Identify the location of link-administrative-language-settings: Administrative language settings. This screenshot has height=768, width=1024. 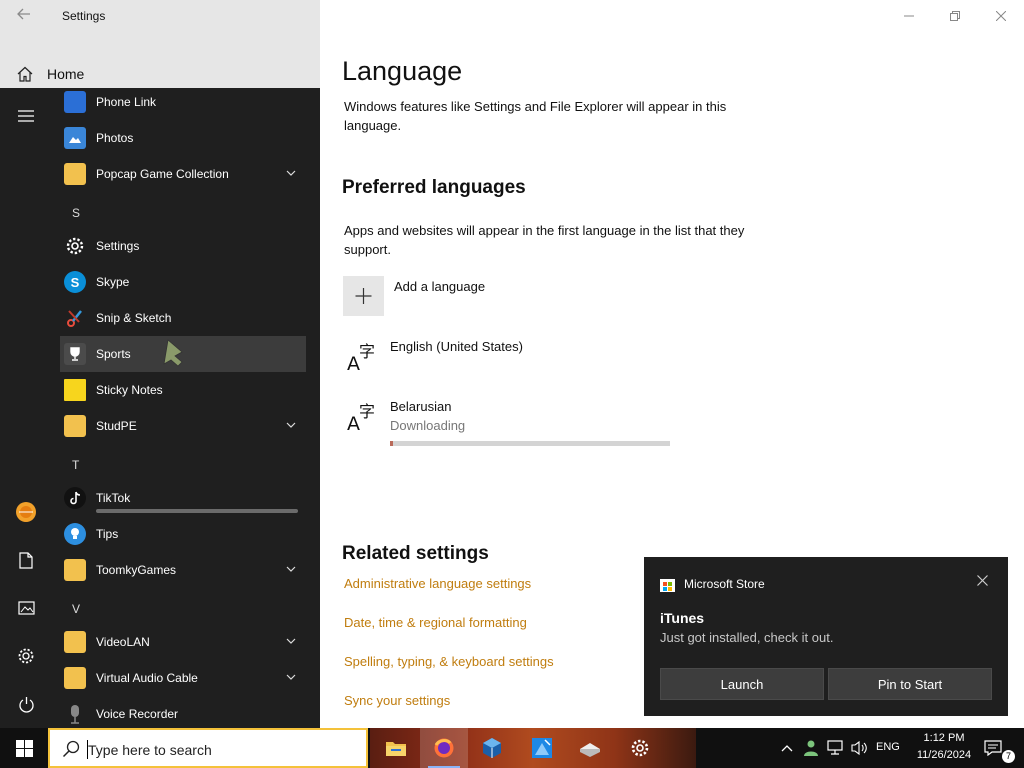
(437, 583).